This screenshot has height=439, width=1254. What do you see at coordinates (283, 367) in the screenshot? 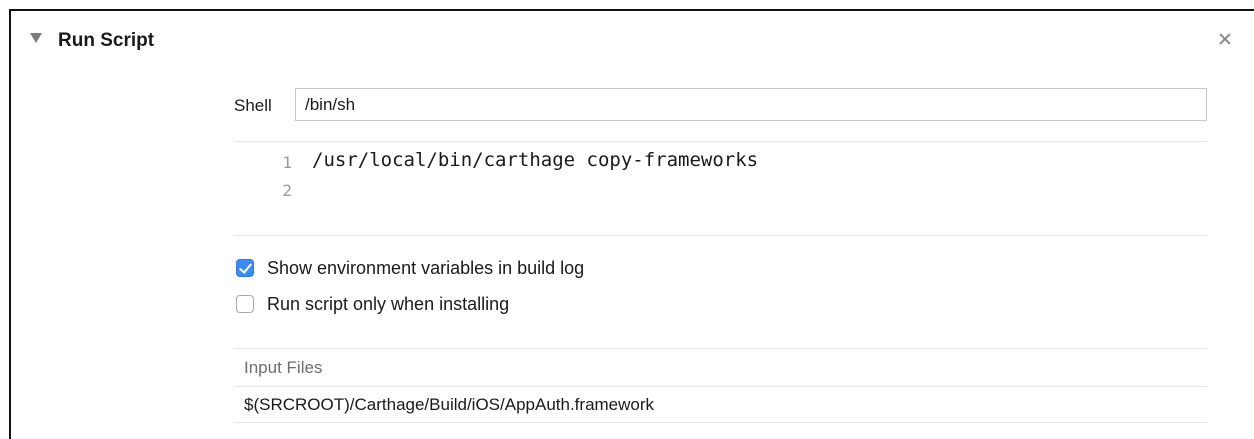
I see `input-files-header-label: Input Files` at bounding box center [283, 367].